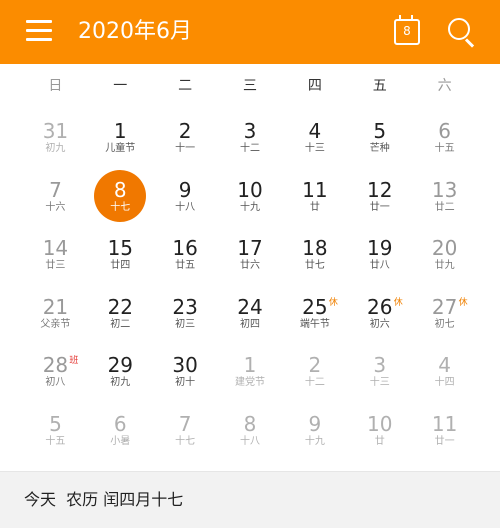 The image size is (500, 528). I want to click on day-cell: 3 十三, so click(379, 371).